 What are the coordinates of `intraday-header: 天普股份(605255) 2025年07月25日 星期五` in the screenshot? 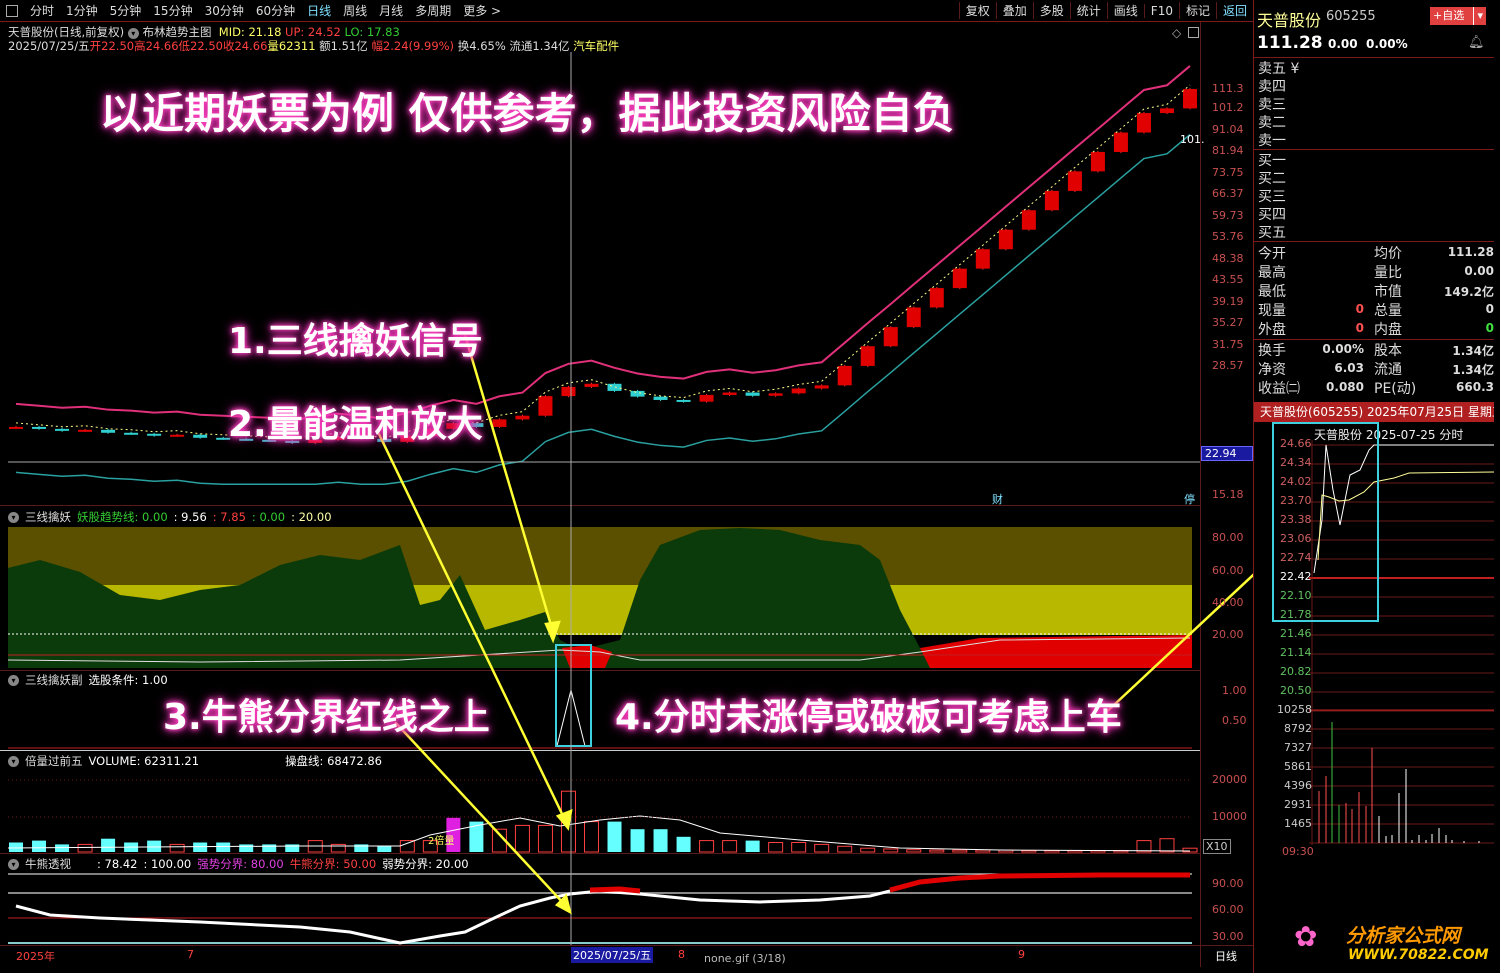 It's located at (1374, 412).